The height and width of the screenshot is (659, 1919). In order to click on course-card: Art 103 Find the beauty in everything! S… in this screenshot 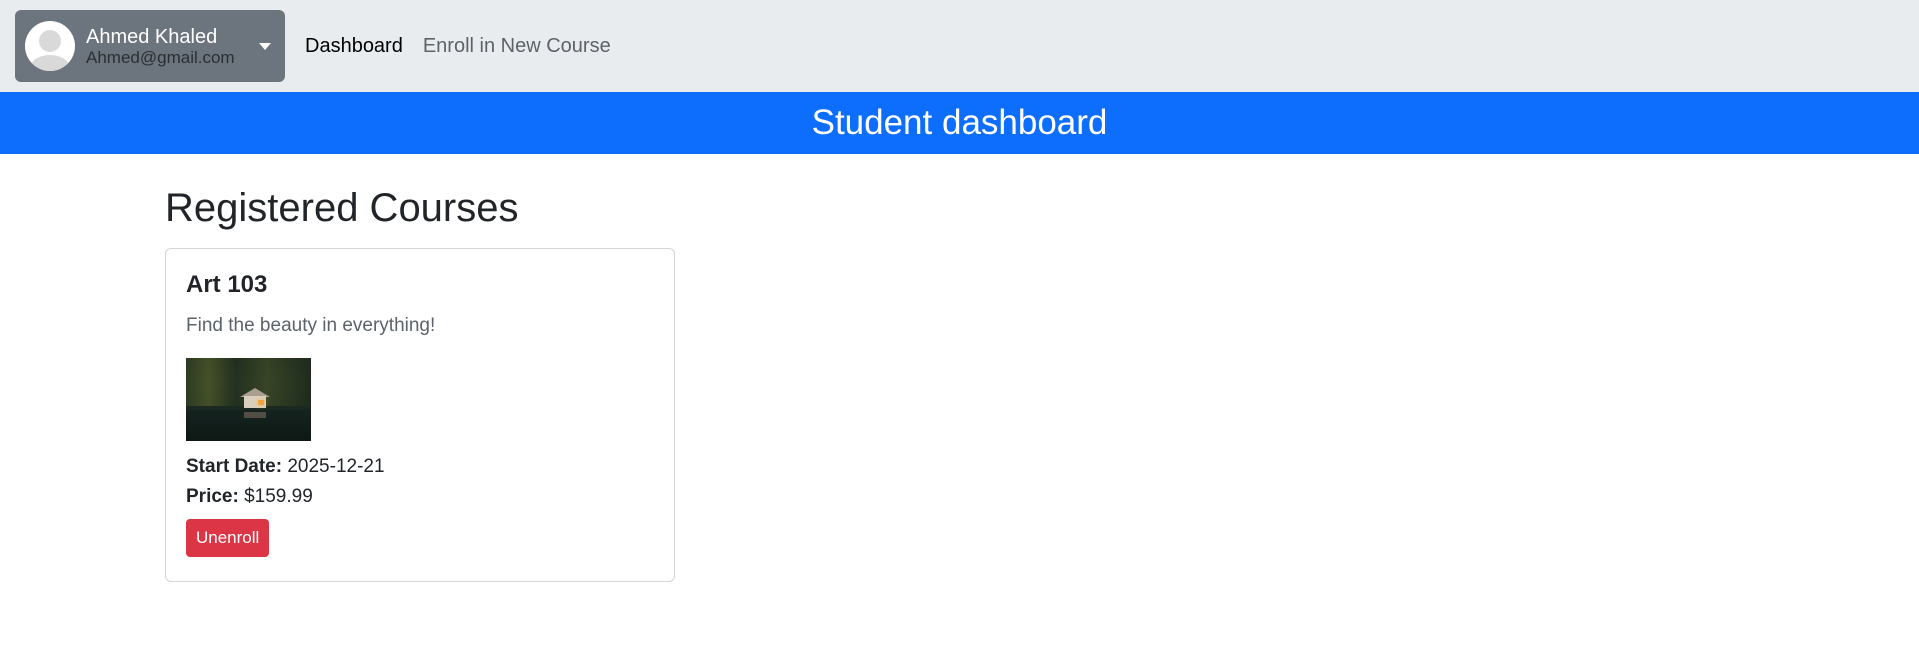, I will do `click(420, 415)`.